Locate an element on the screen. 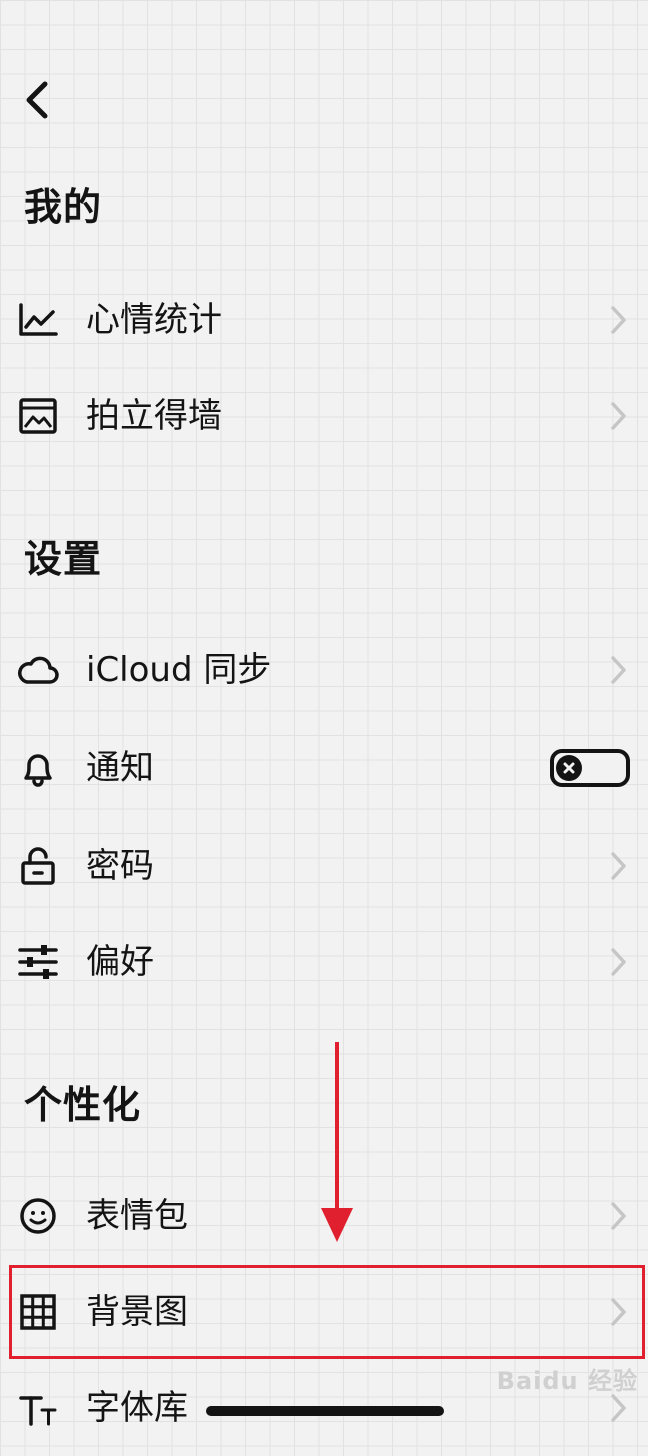  menu-item-preferences: 偏好 is located at coordinates (324, 962).